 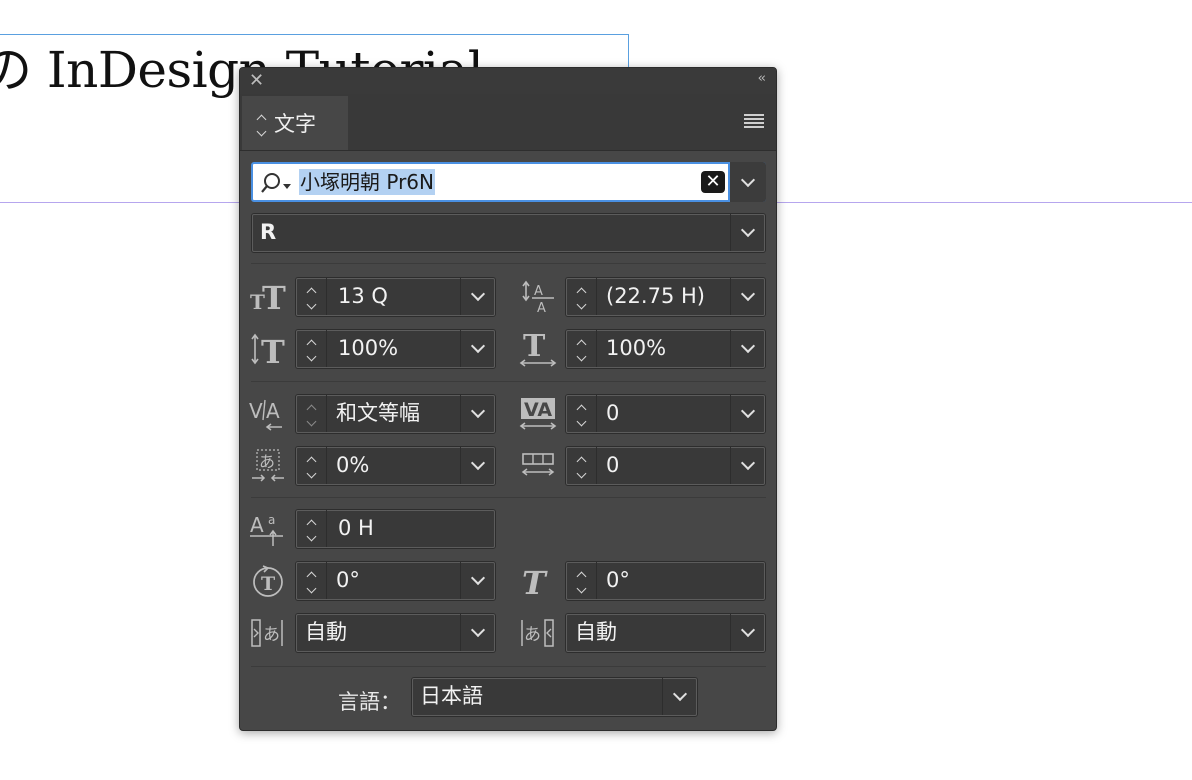 I want to click on font-family-field: 小塚明朝 Pr6N ✕, so click(x=508, y=182).